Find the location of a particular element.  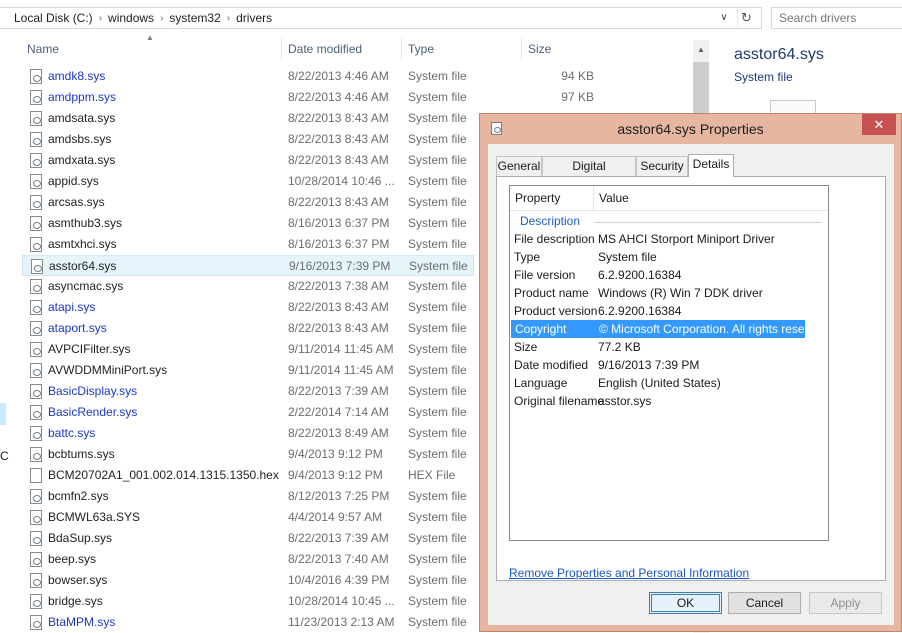

file-name: amdxata.sys is located at coordinates (81, 160).